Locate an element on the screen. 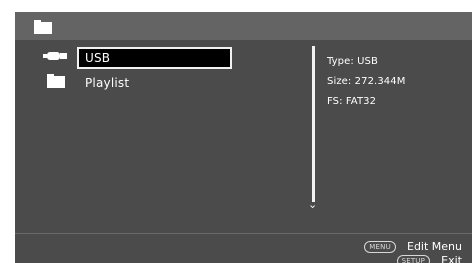 The width and height of the screenshot is (472, 263). menu-legend-row: MENU Edit Menu is located at coordinates (413, 244).